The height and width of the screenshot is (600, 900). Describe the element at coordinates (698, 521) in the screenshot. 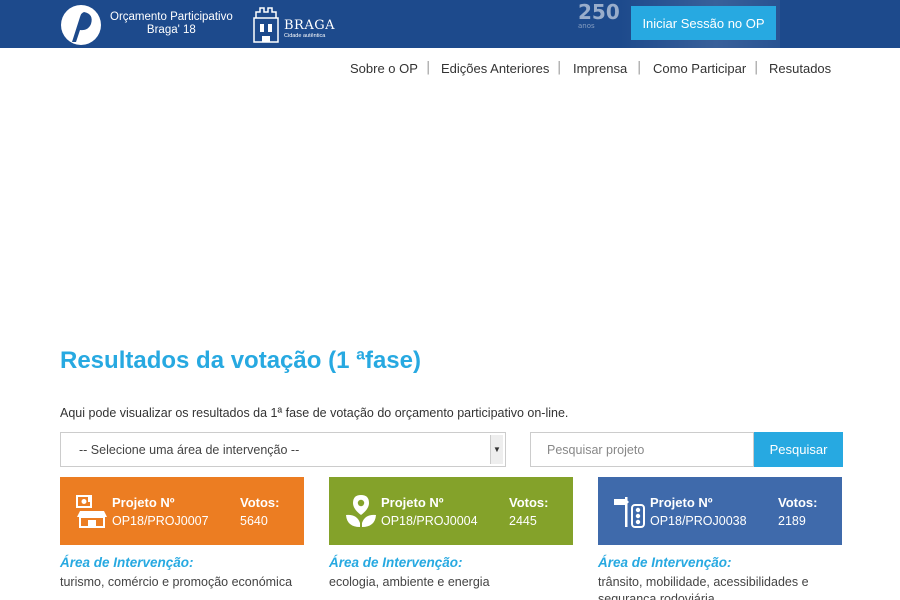

I see `card-project-value: OP18/PROJ0038` at that location.